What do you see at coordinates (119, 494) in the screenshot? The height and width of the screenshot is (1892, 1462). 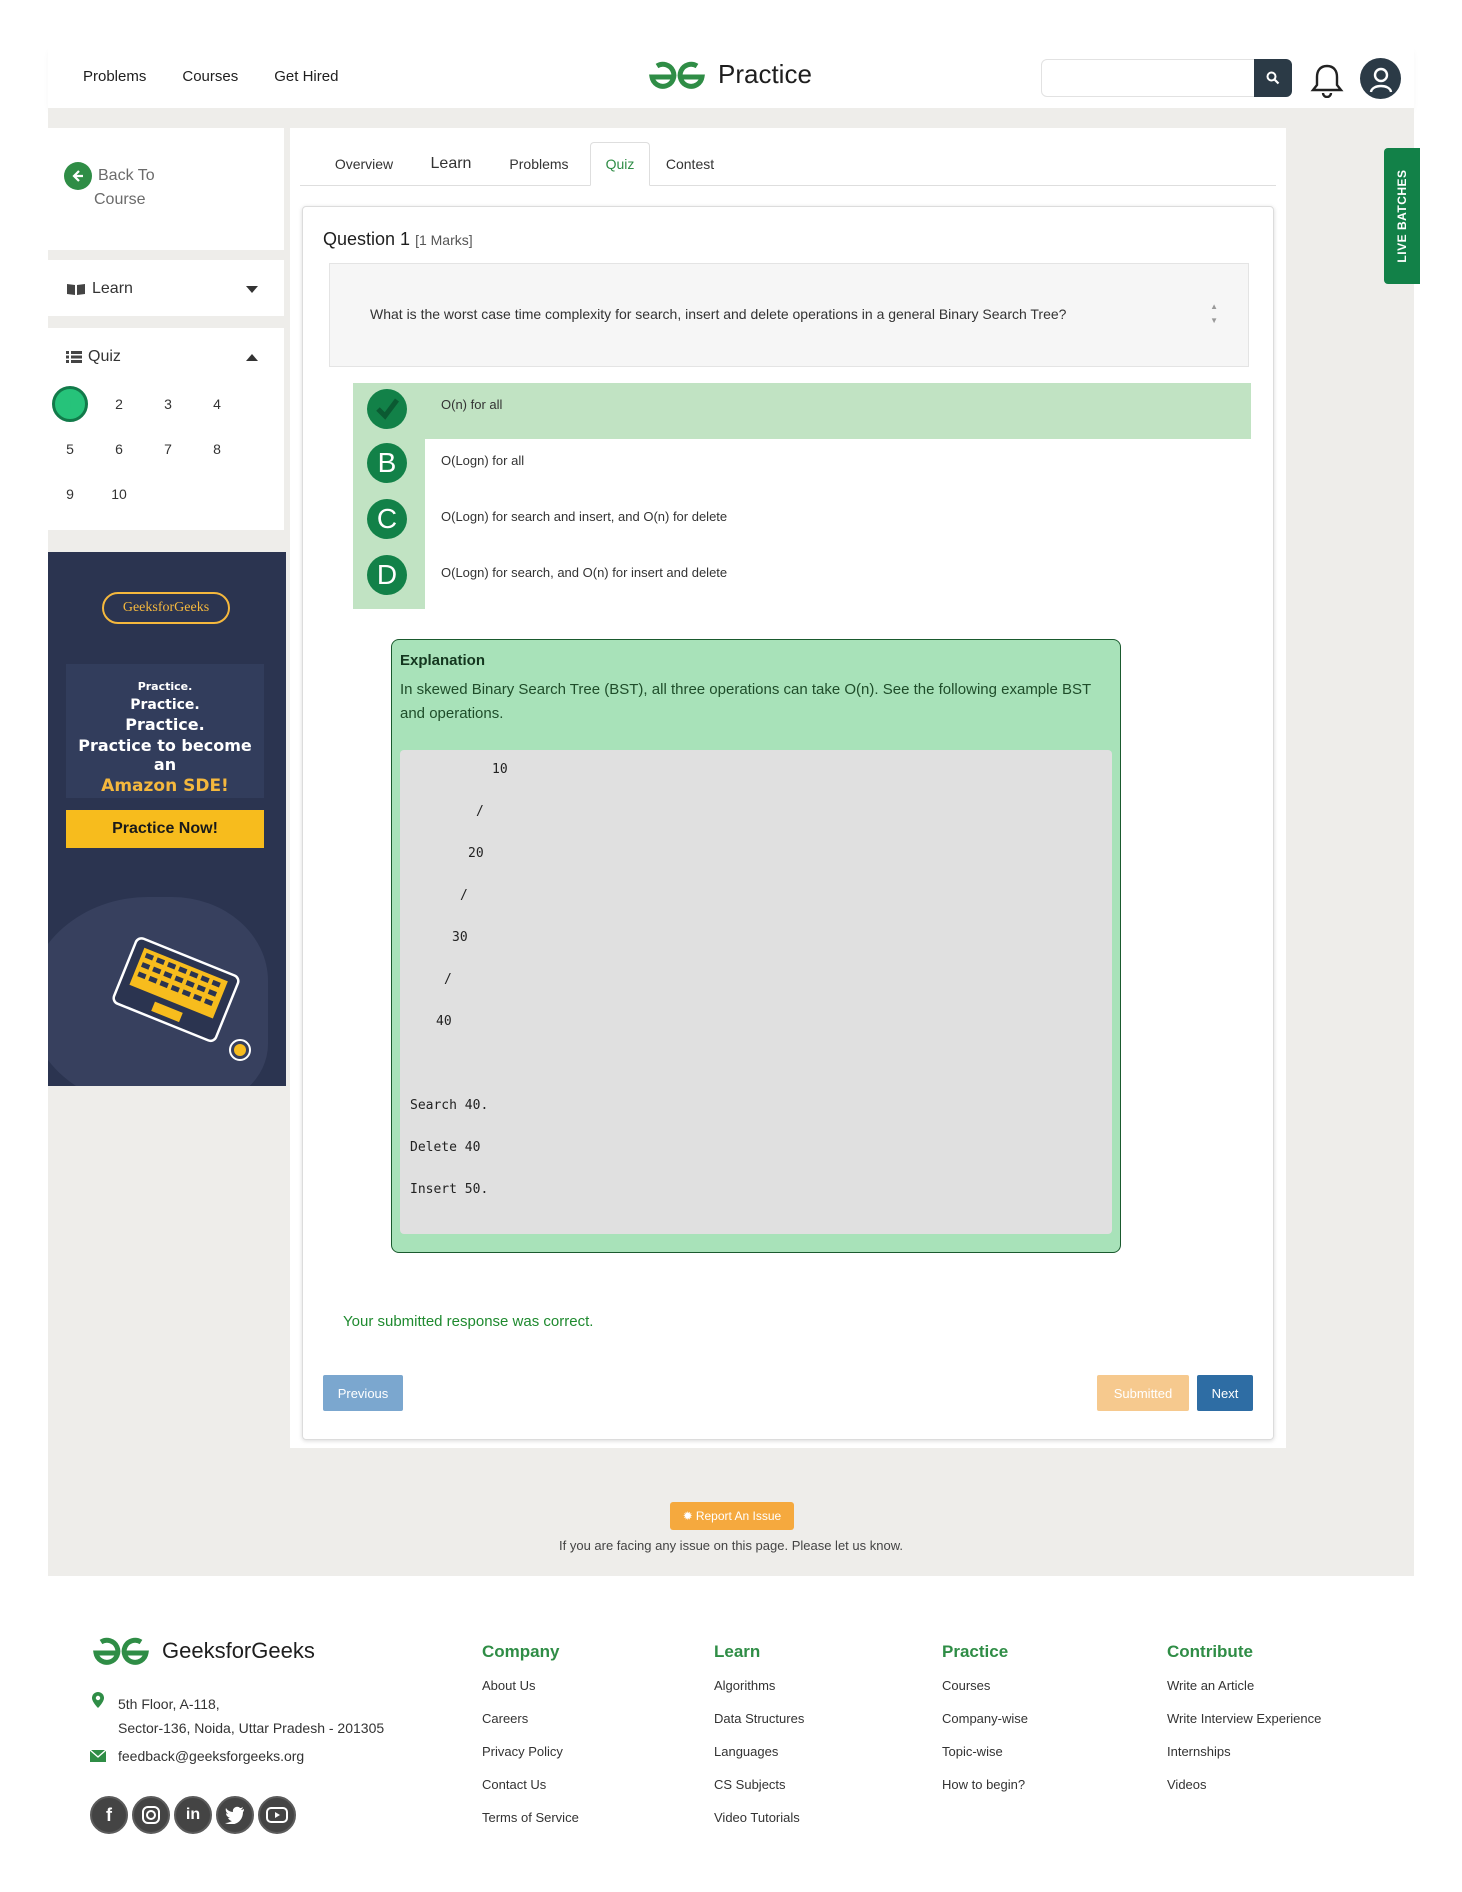 I see `quiz-question-number: 10` at bounding box center [119, 494].